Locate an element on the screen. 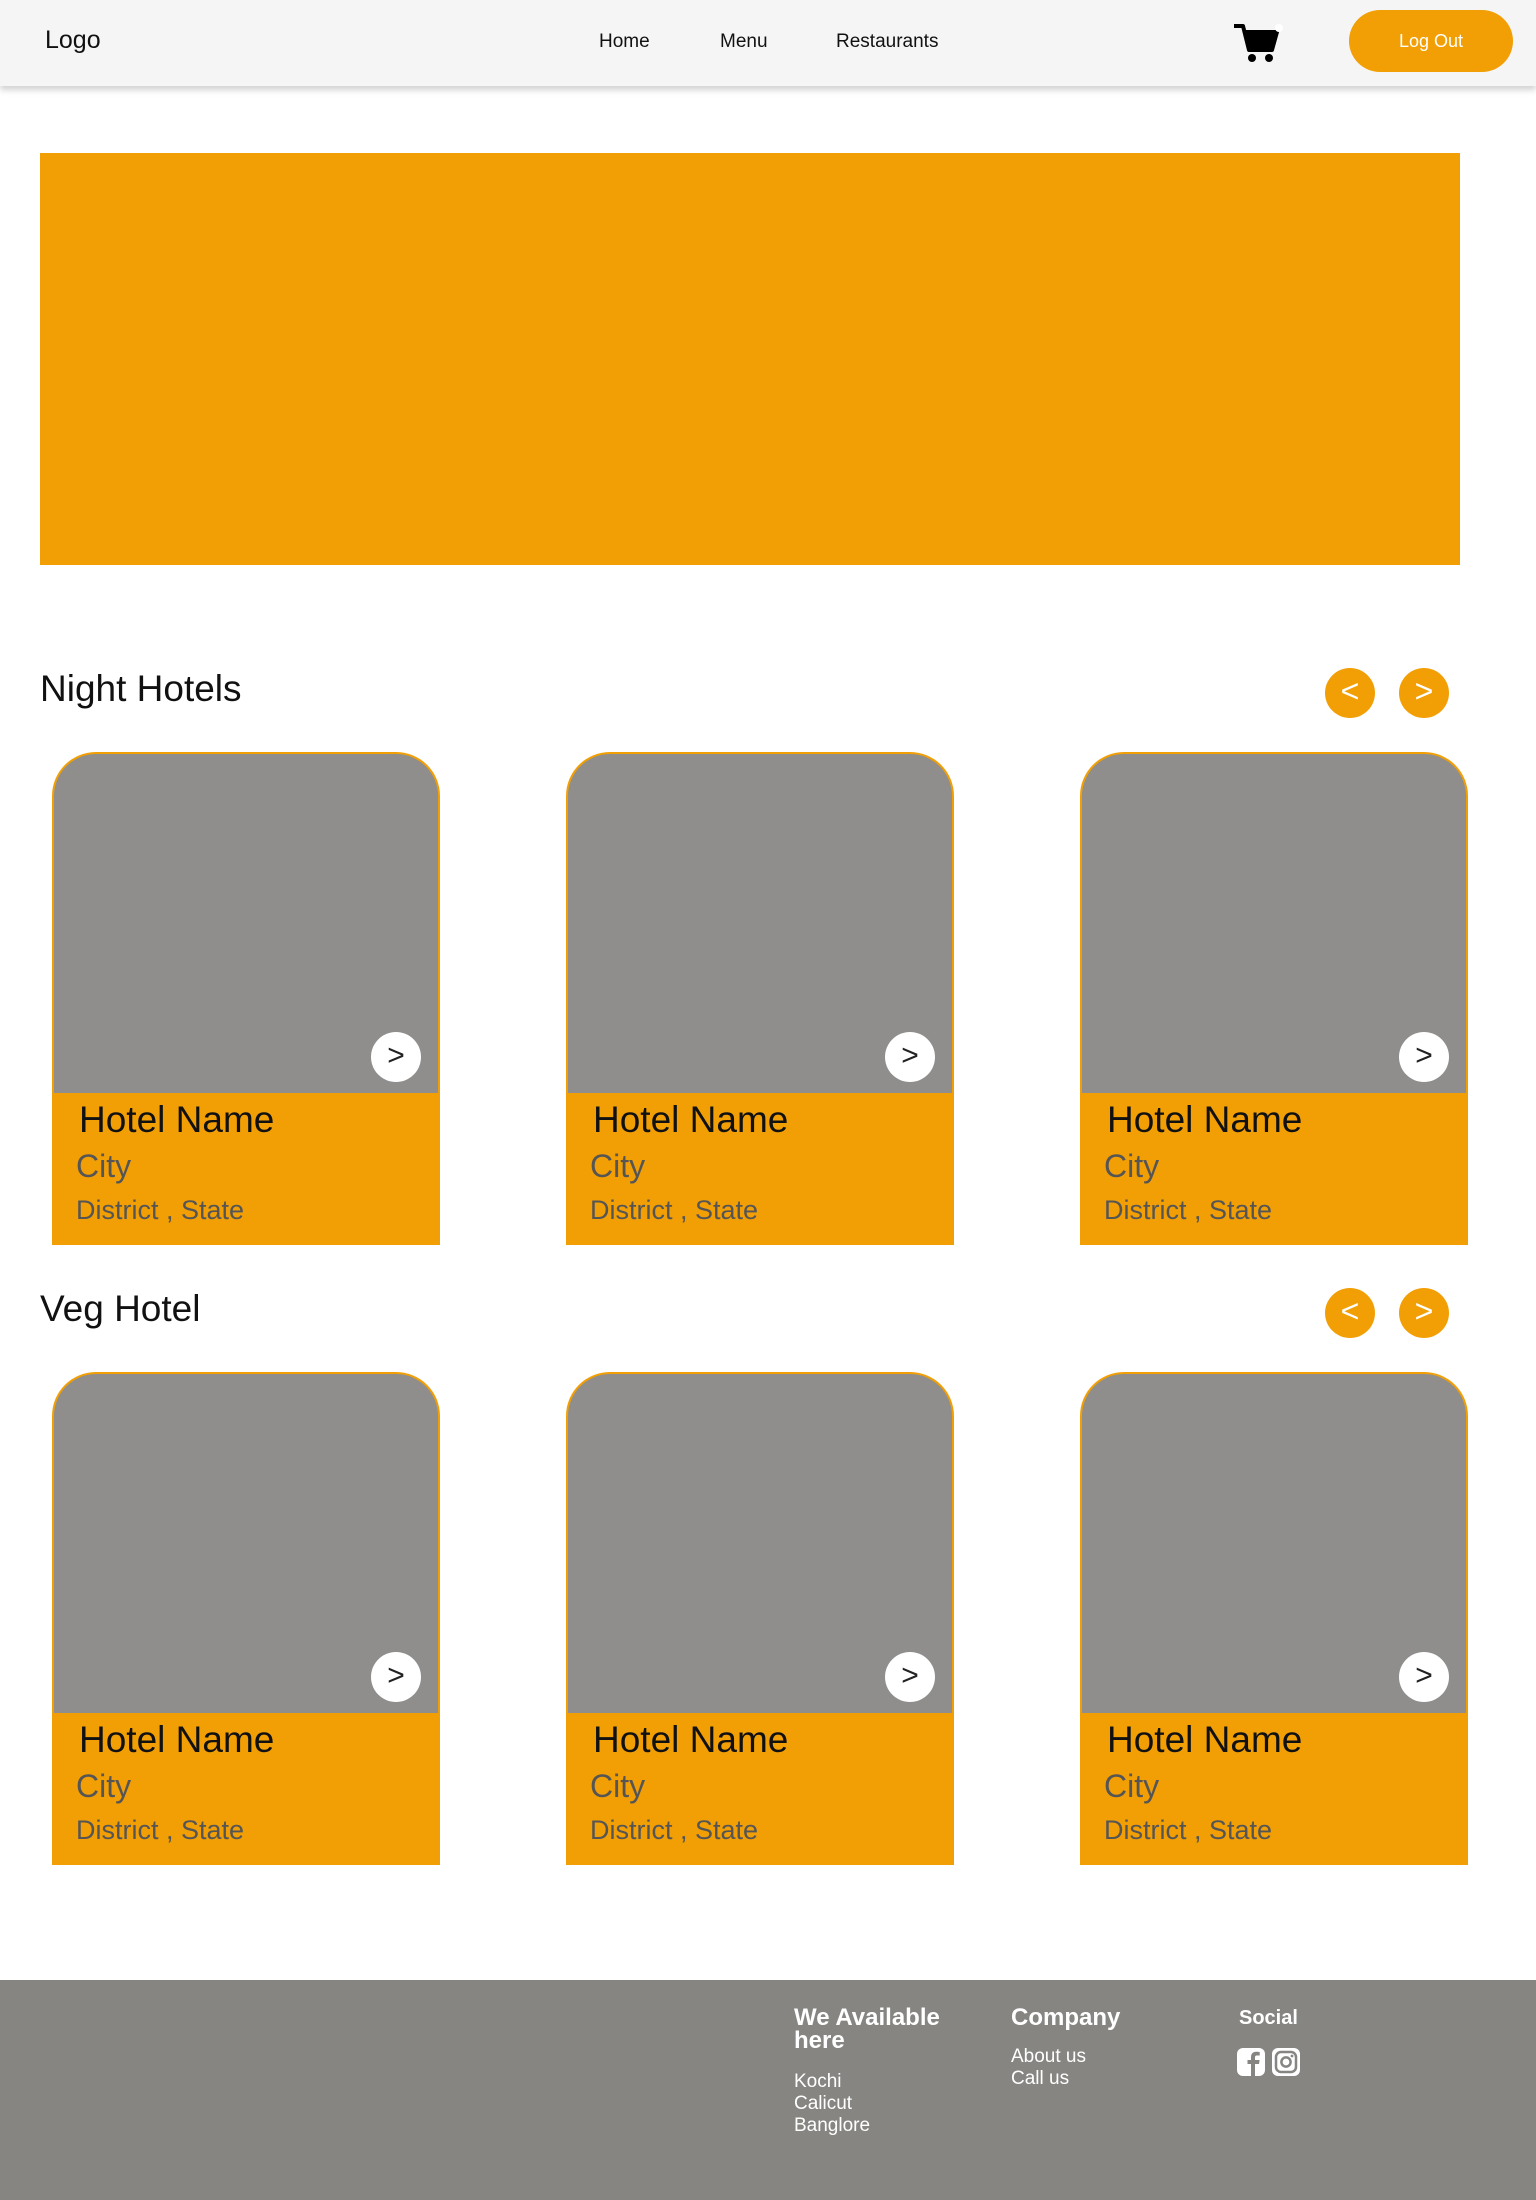  nav-menu: Menu is located at coordinates (744, 42).